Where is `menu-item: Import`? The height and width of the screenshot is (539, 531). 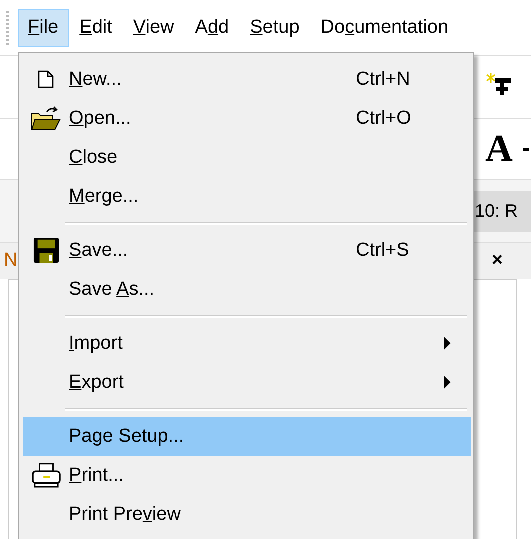
menu-item: Import is located at coordinates (247, 343).